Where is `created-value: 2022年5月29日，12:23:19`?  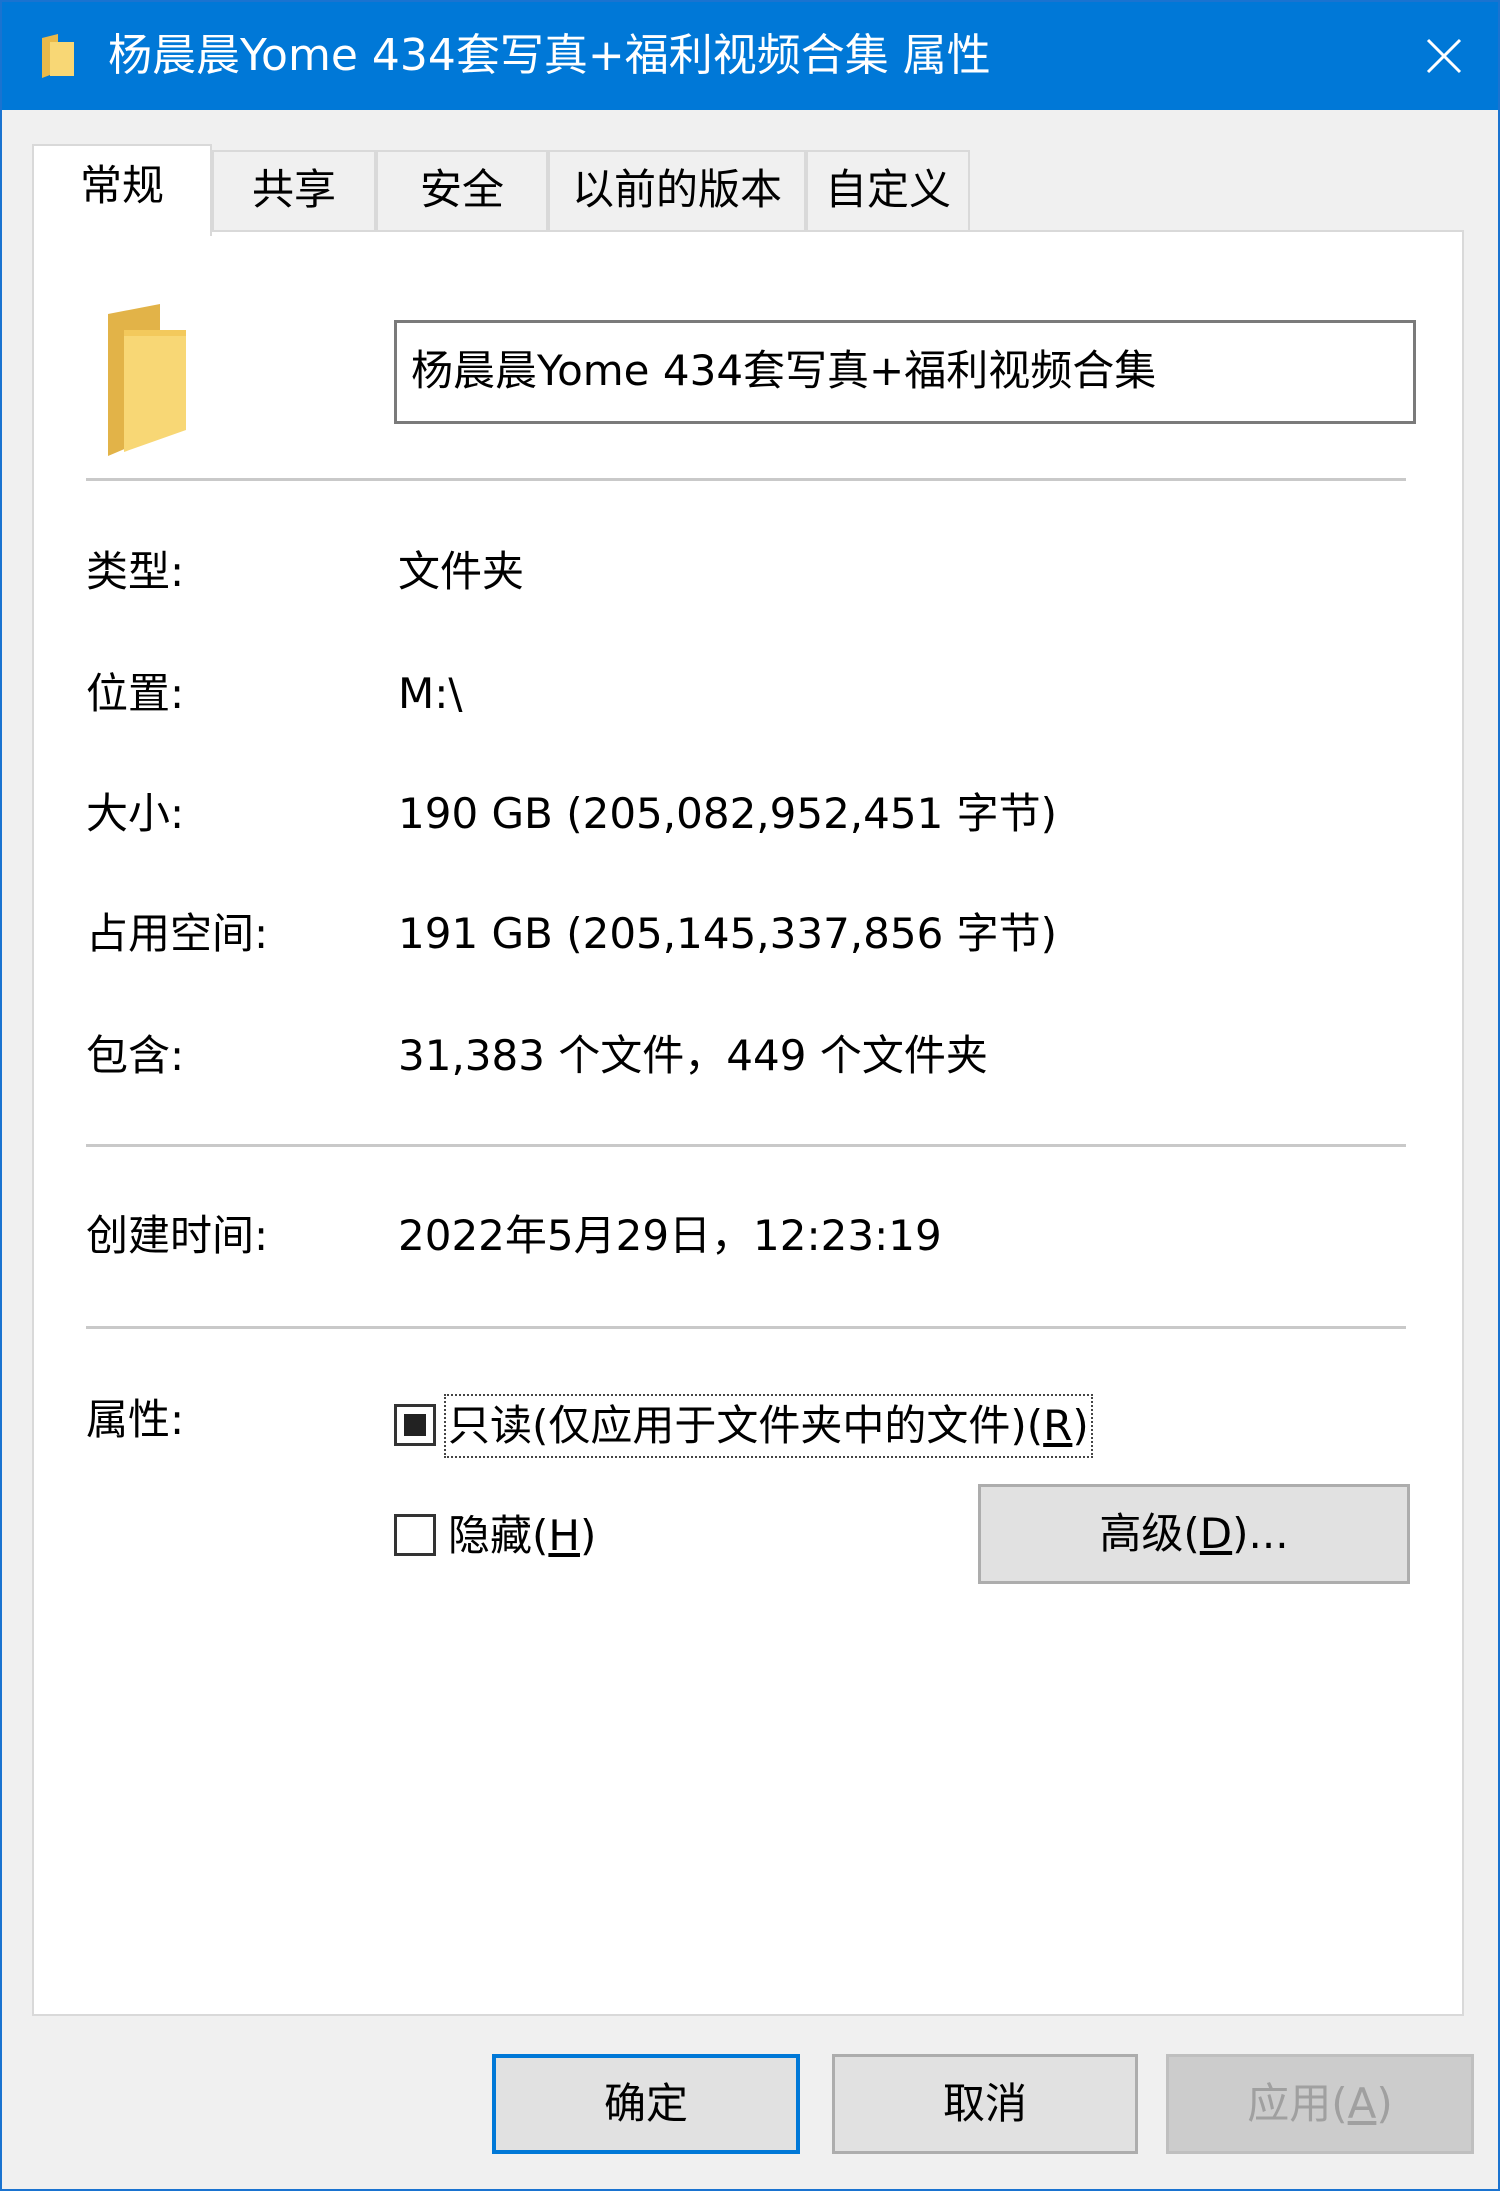 created-value: 2022年5月29日，12:23:19 is located at coordinates (670, 1235).